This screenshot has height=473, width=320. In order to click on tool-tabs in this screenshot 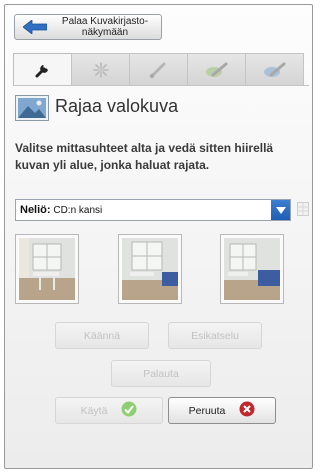, I will do `click(161, 69)`.